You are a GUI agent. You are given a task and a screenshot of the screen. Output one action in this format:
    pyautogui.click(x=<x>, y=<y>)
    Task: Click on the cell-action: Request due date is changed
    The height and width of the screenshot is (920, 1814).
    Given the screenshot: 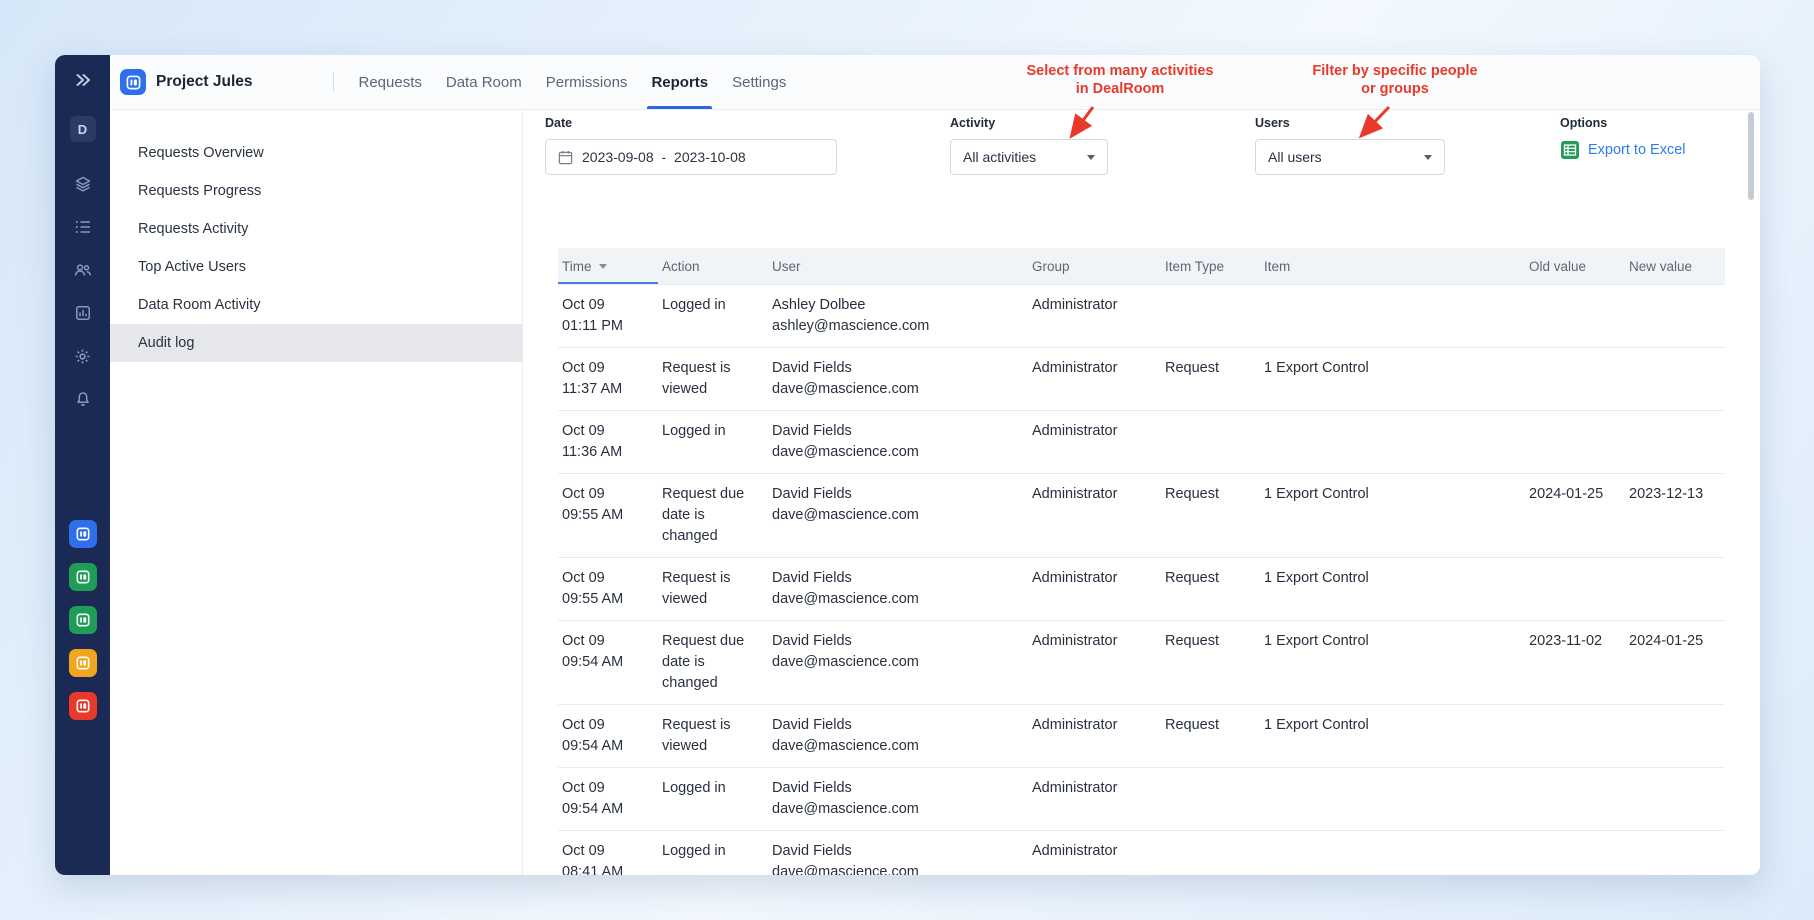 What is the action you would take?
    pyautogui.click(x=703, y=662)
    